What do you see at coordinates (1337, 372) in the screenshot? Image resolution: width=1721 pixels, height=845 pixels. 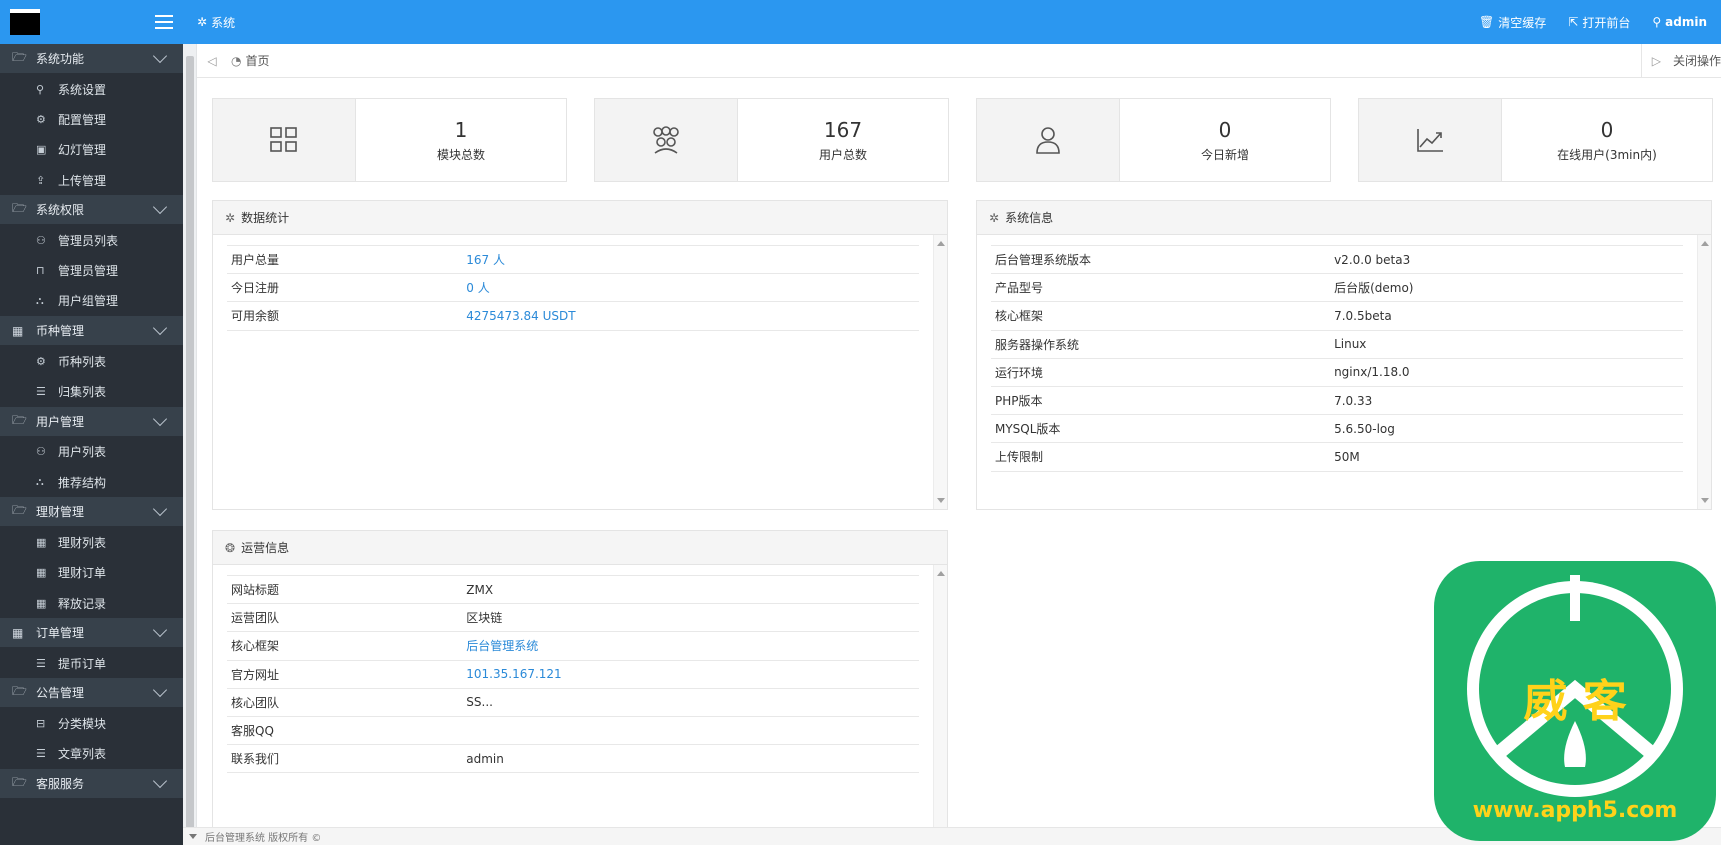 I see `table-row: 运行环境 nginx/1.18.0` at bounding box center [1337, 372].